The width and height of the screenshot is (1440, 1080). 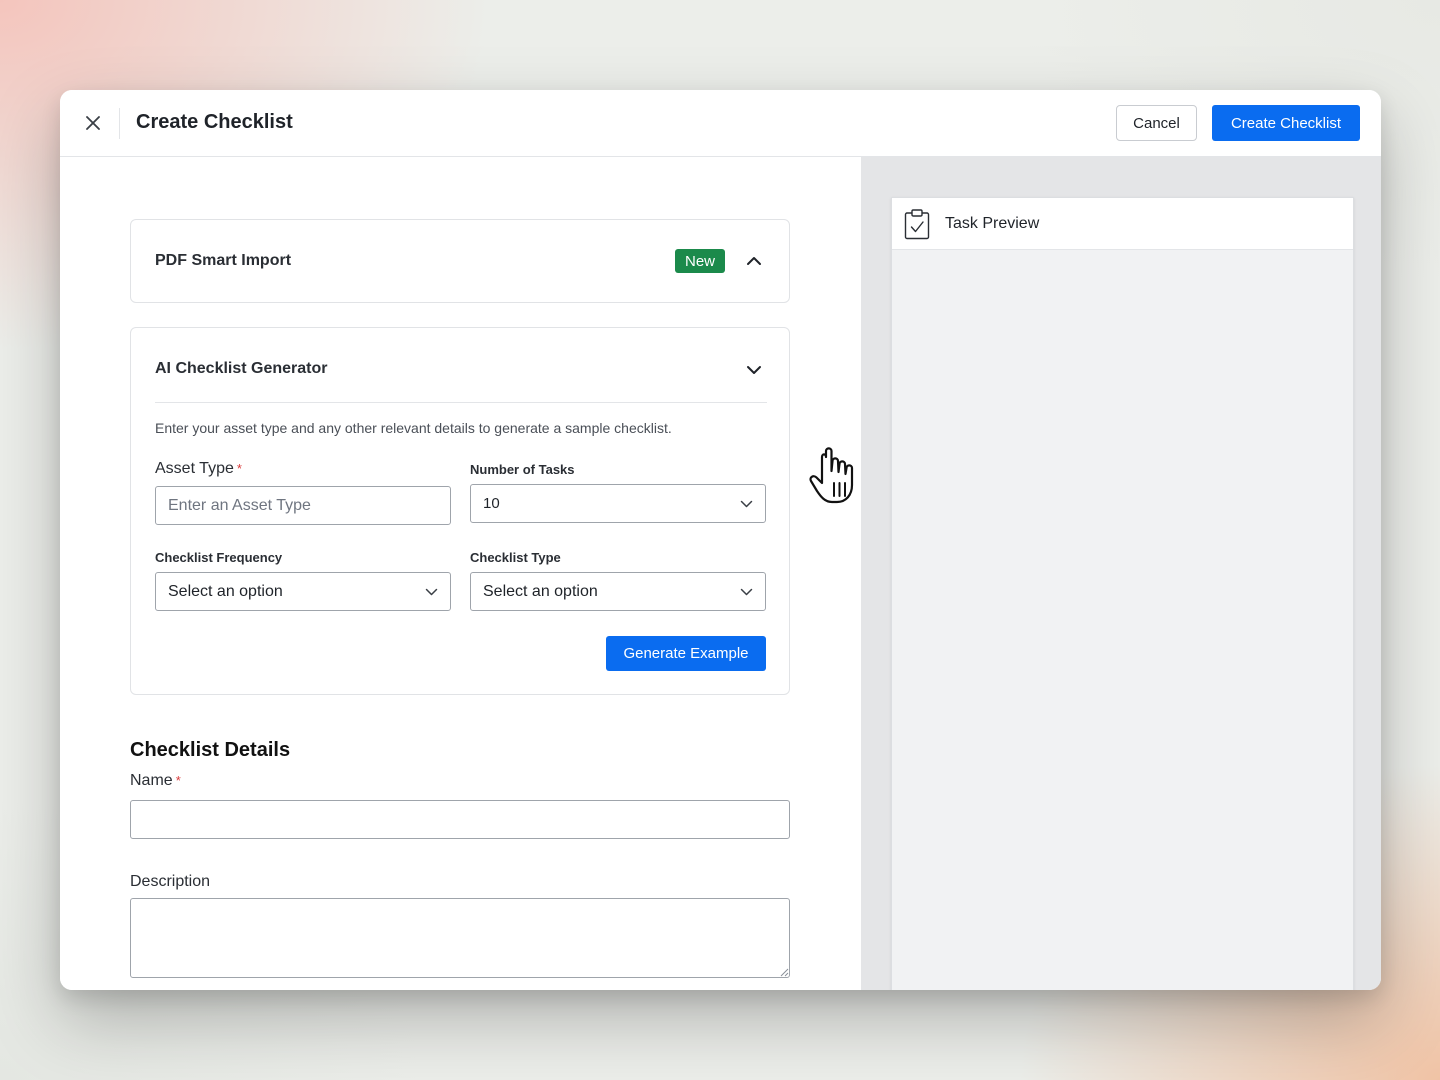 I want to click on close-button, so click(x=93, y=123).